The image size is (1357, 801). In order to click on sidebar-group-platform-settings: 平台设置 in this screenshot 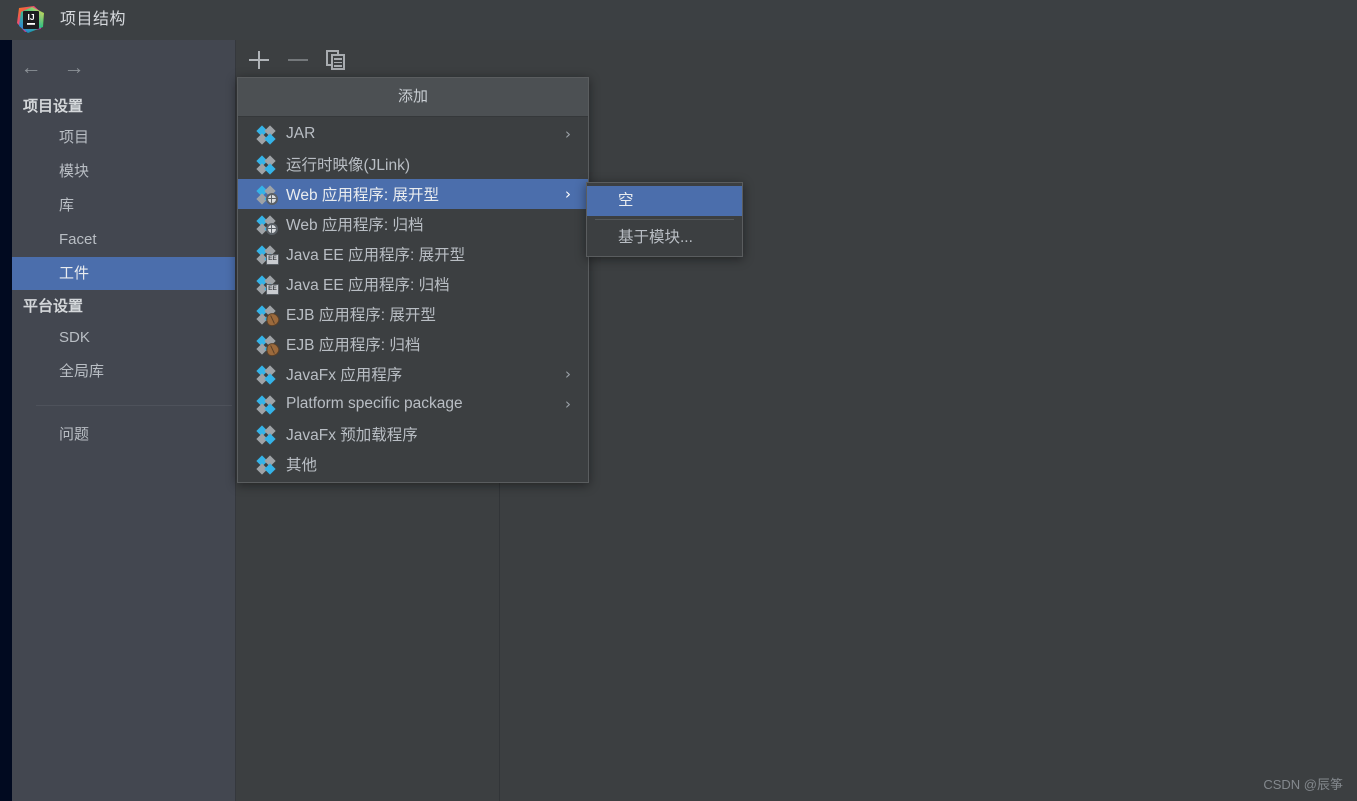, I will do `click(53, 306)`.